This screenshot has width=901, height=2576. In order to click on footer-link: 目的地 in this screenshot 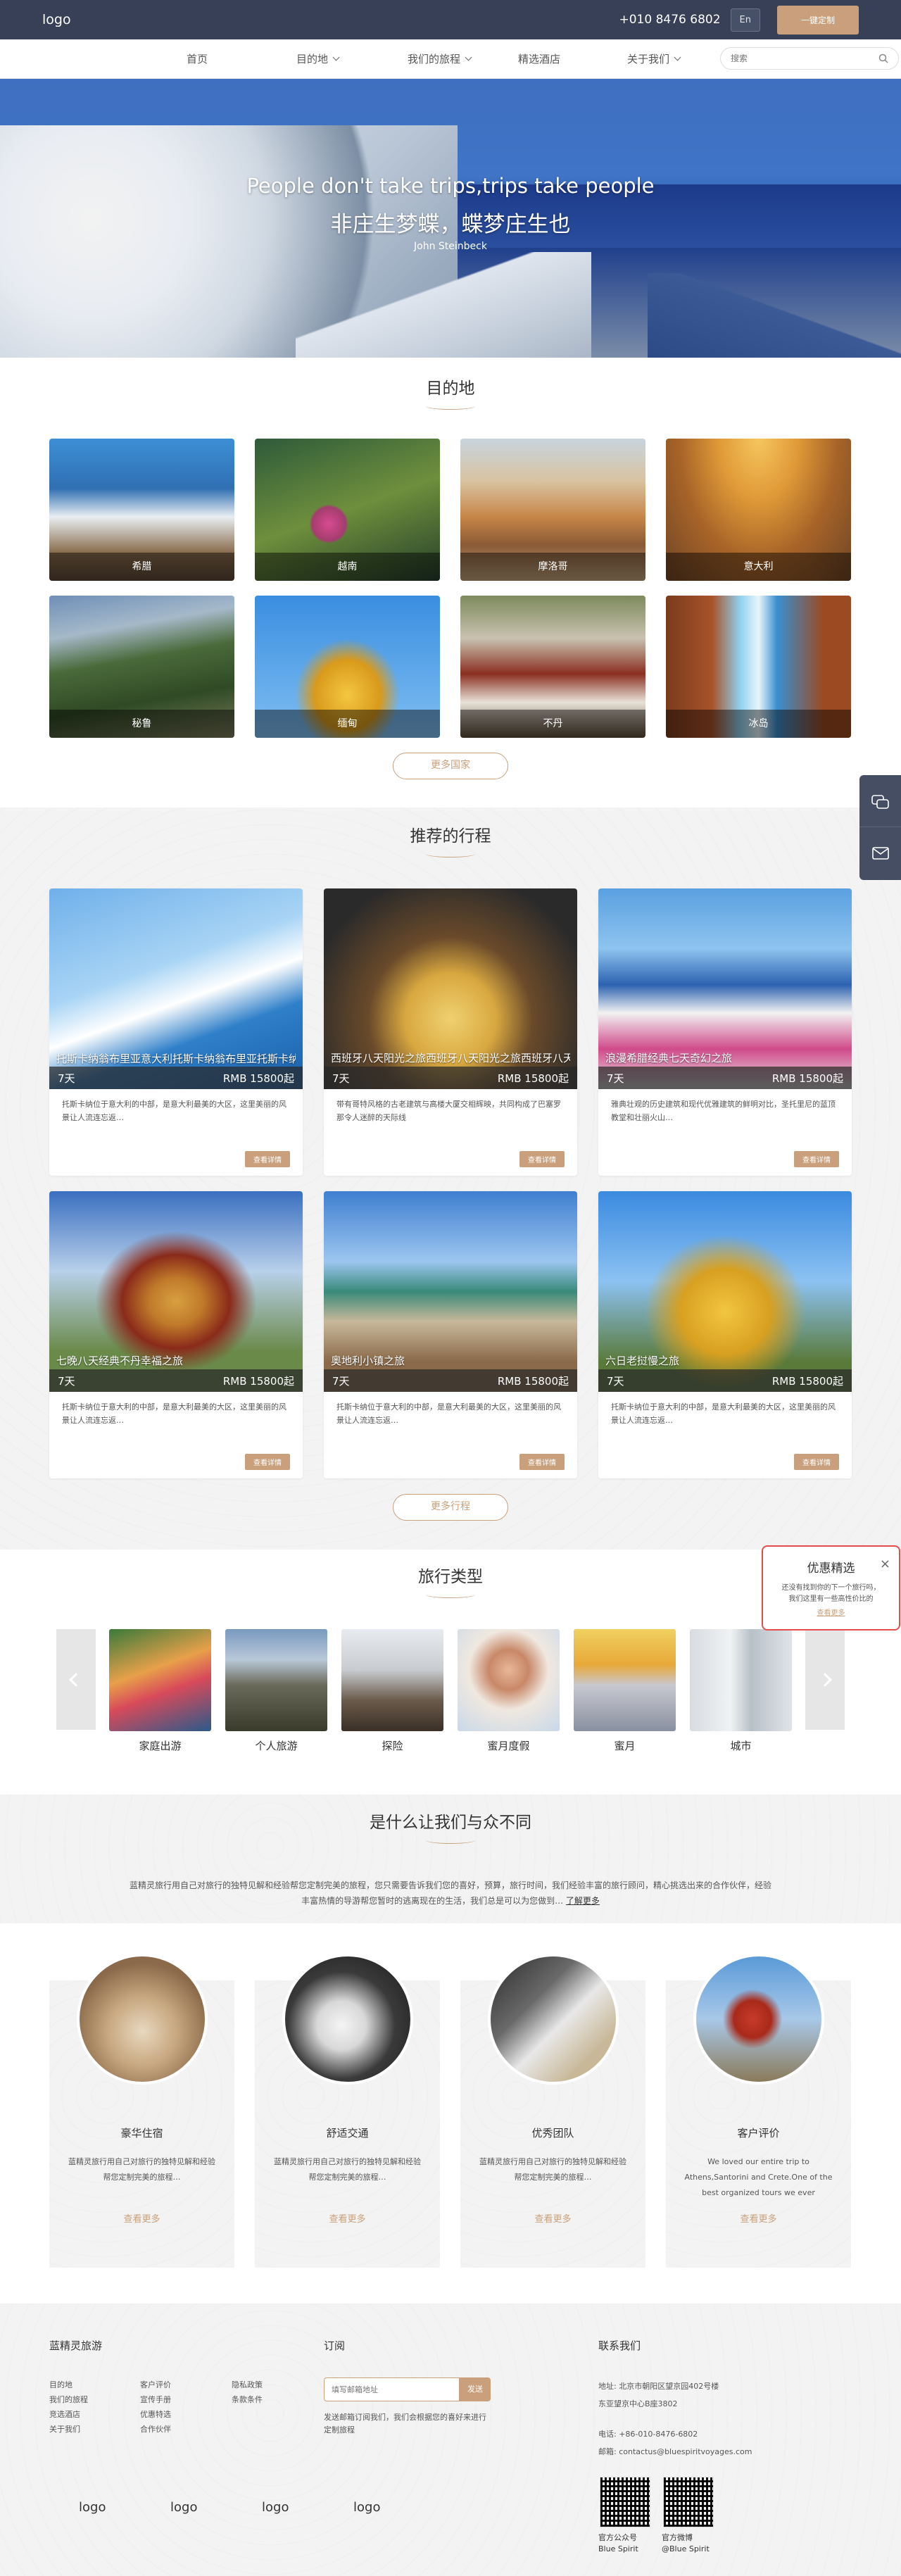, I will do `click(68, 2385)`.